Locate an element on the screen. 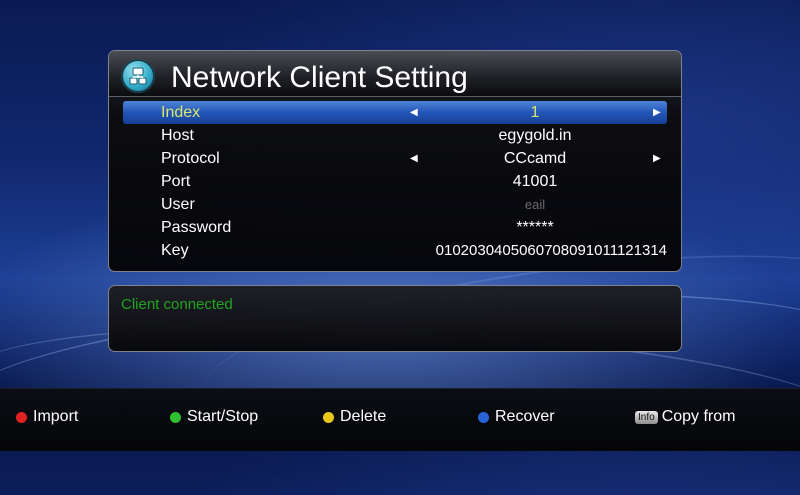 Image resolution: width=800 pixels, height=495 pixels. row-label: Key is located at coordinates (175, 250).